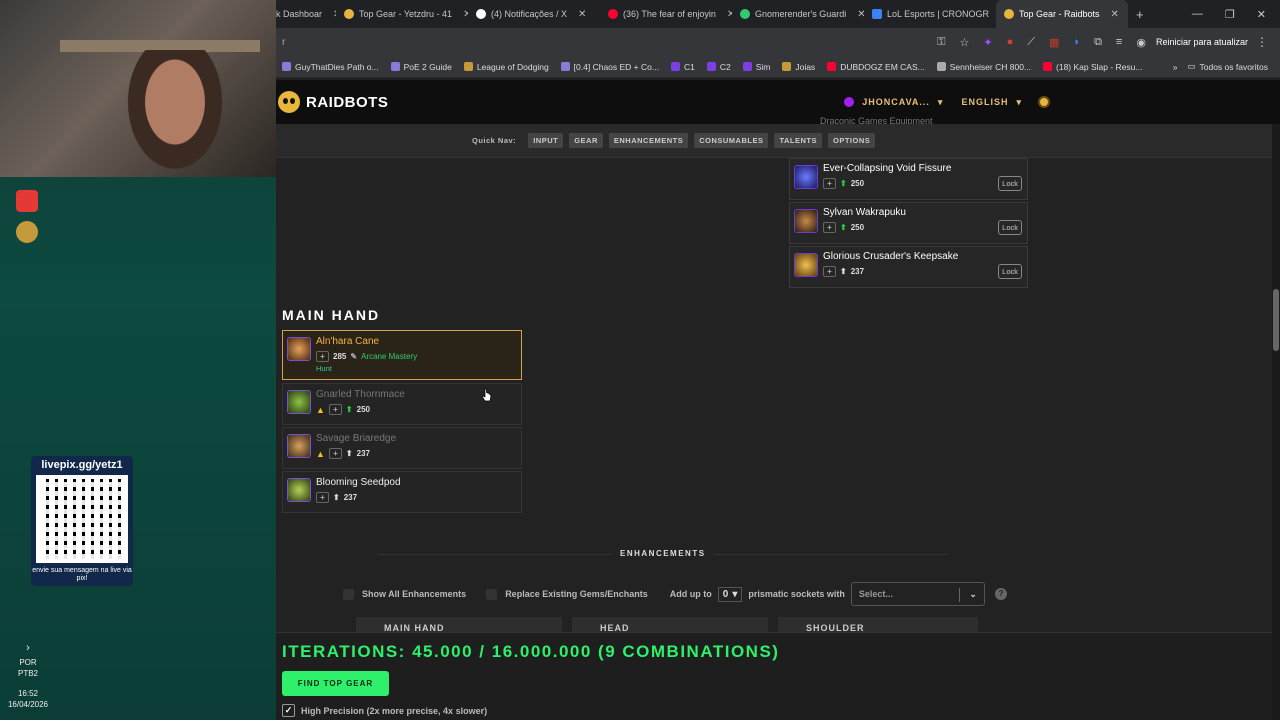 This screenshot has width=1280, height=720. What do you see at coordinates (492, 594) in the screenshot?
I see `replace-checkbox` at bounding box center [492, 594].